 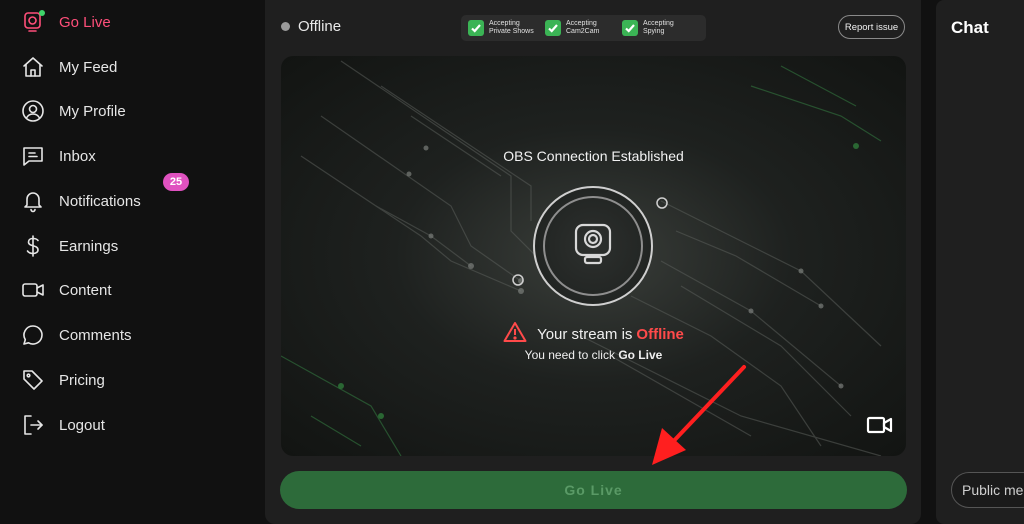 What do you see at coordinates (85, 290) in the screenshot?
I see `sidebar-item-label: Content` at bounding box center [85, 290].